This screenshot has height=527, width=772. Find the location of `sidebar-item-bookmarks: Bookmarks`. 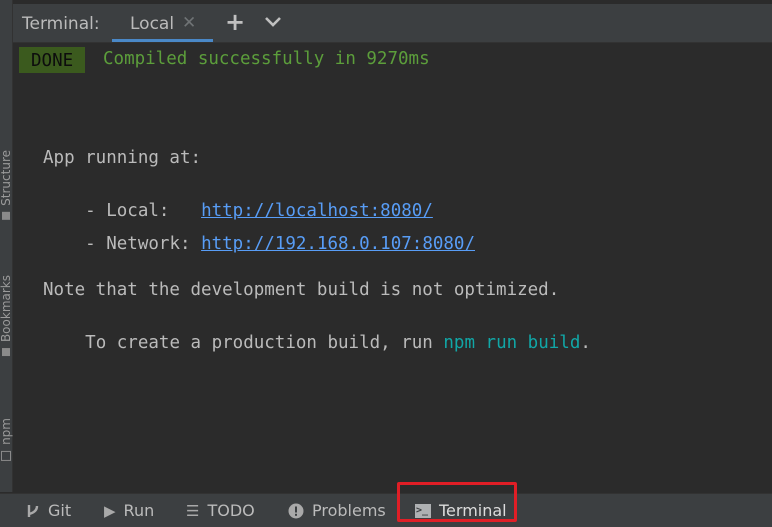

sidebar-item-bookmarks: Bookmarks is located at coordinates (7, 316).